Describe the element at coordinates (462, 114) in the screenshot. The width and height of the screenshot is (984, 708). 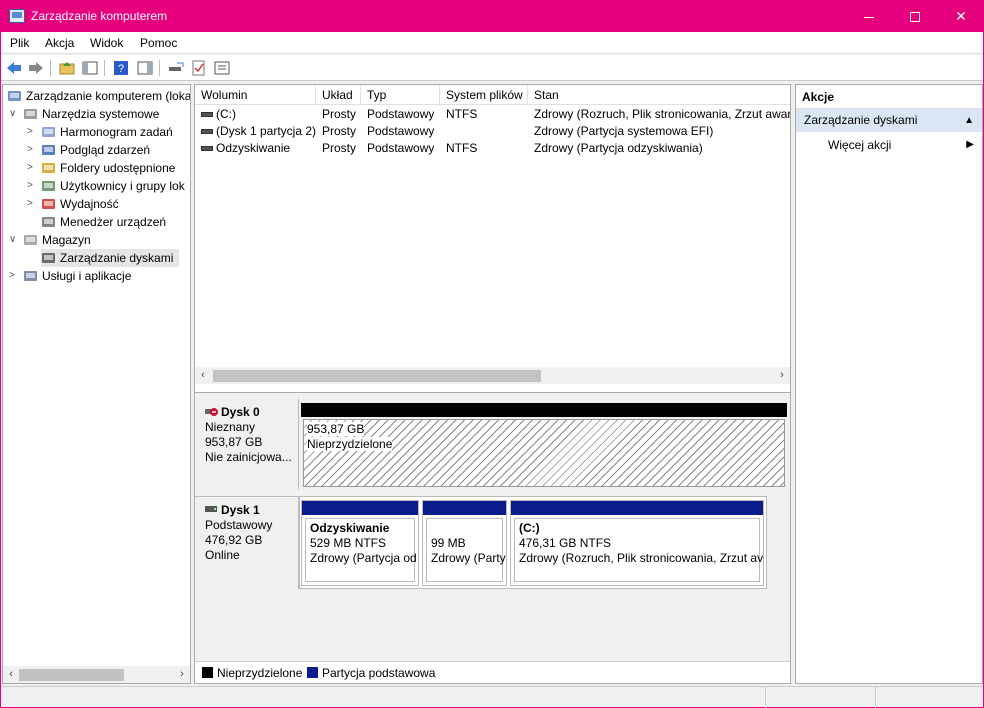
I see `volume-cell: NTFS` at that location.